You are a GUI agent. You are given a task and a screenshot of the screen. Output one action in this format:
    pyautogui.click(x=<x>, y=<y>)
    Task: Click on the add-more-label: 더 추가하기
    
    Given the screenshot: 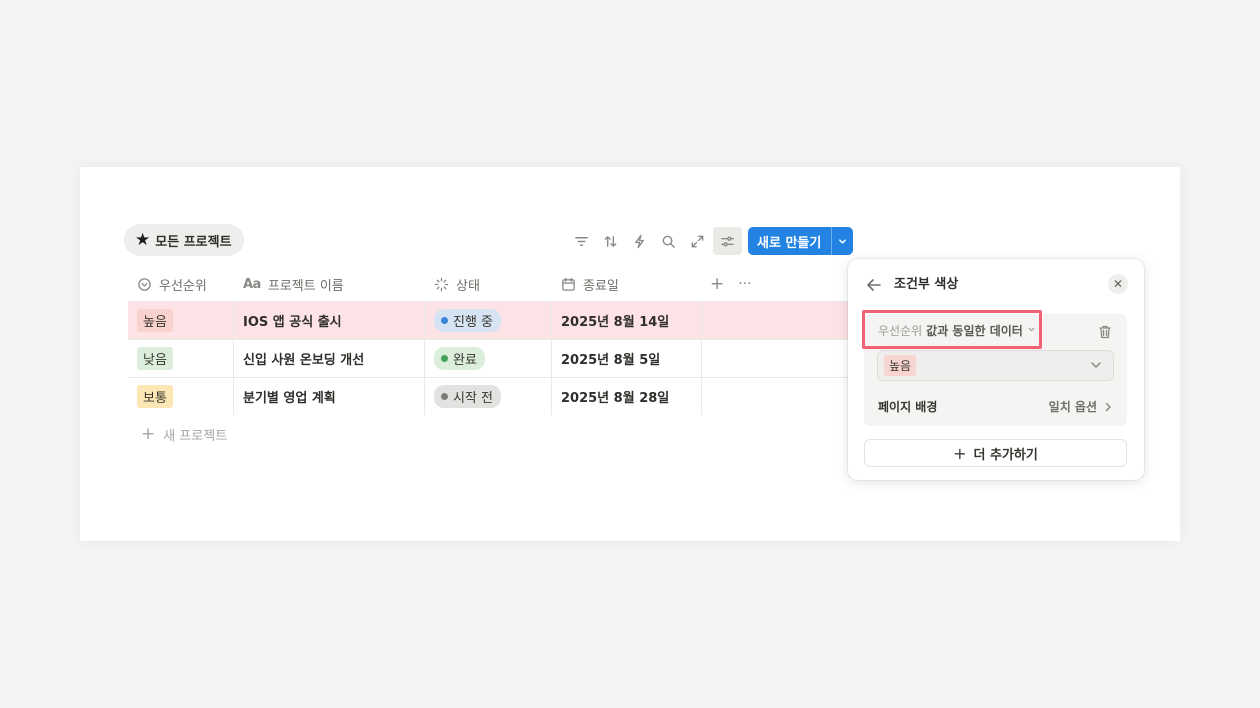 What is the action you would take?
    pyautogui.click(x=1005, y=455)
    